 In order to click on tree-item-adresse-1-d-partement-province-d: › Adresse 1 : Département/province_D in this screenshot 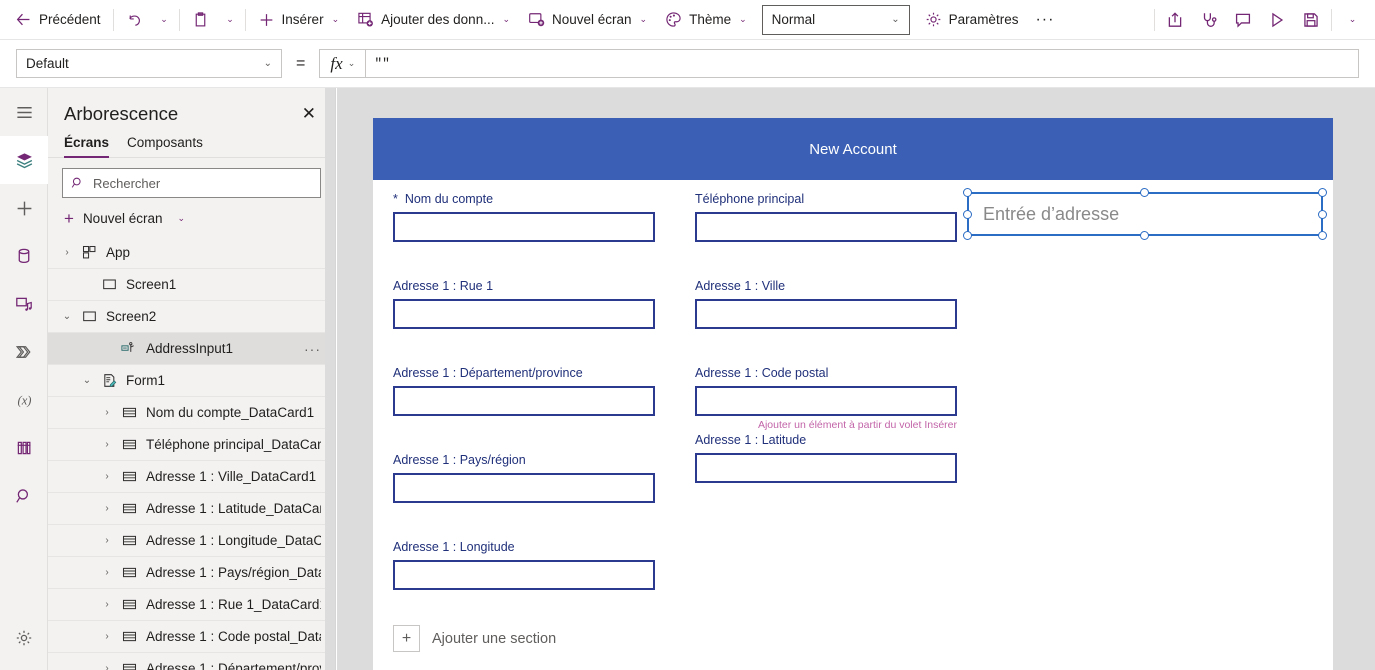, I will do `click(191, 661)`.